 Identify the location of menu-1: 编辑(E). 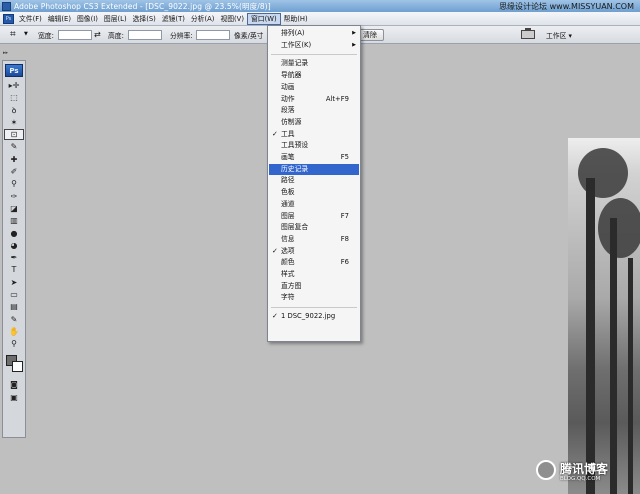
(59, 19).